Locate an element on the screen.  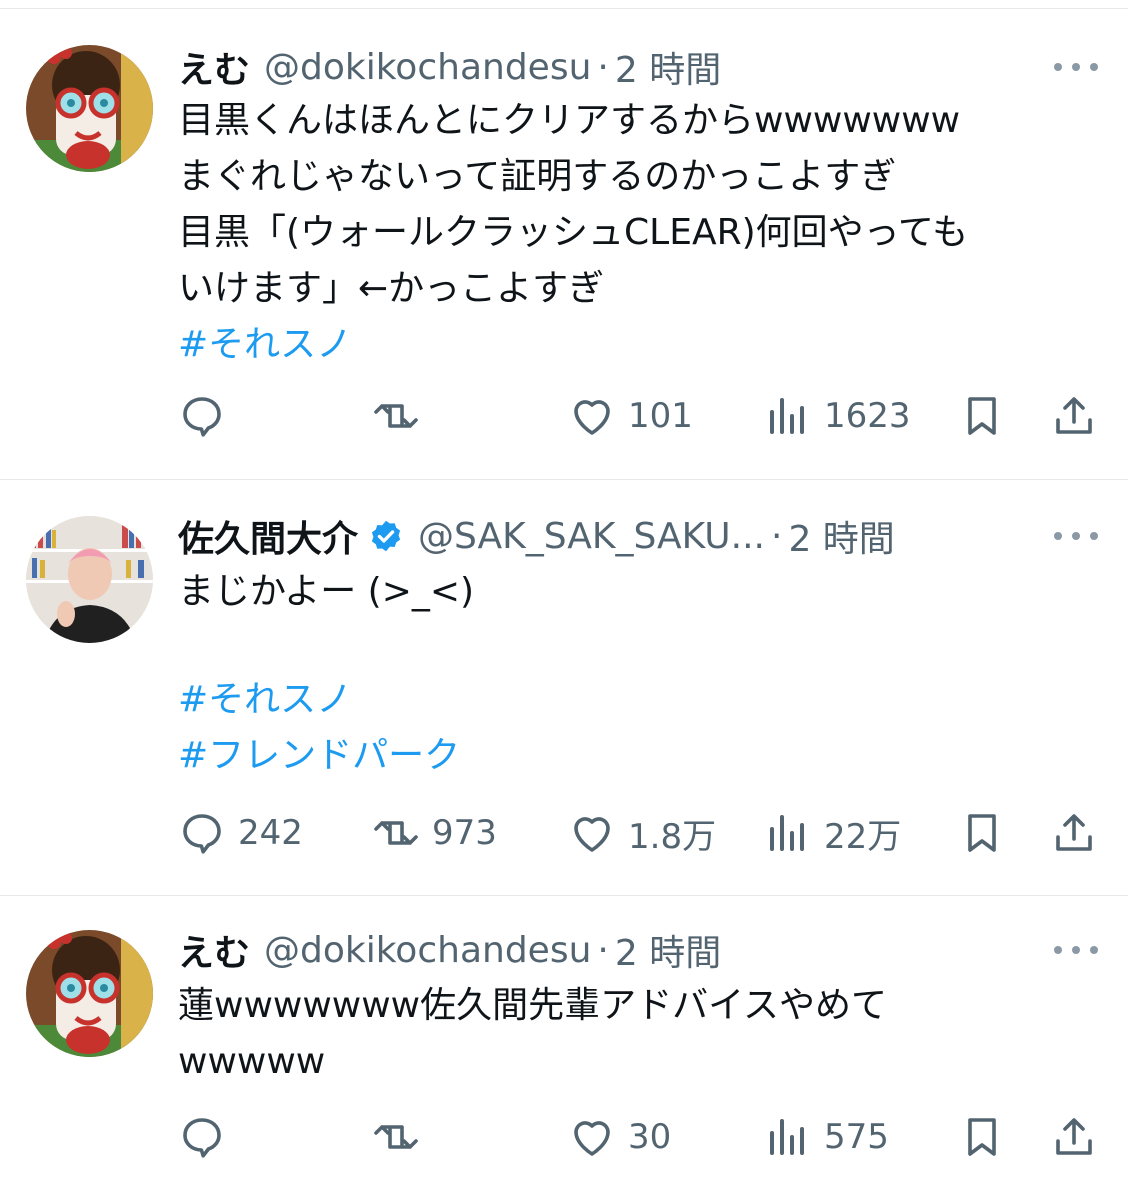
views-button: 22万 is located at coordinates (832, 833).